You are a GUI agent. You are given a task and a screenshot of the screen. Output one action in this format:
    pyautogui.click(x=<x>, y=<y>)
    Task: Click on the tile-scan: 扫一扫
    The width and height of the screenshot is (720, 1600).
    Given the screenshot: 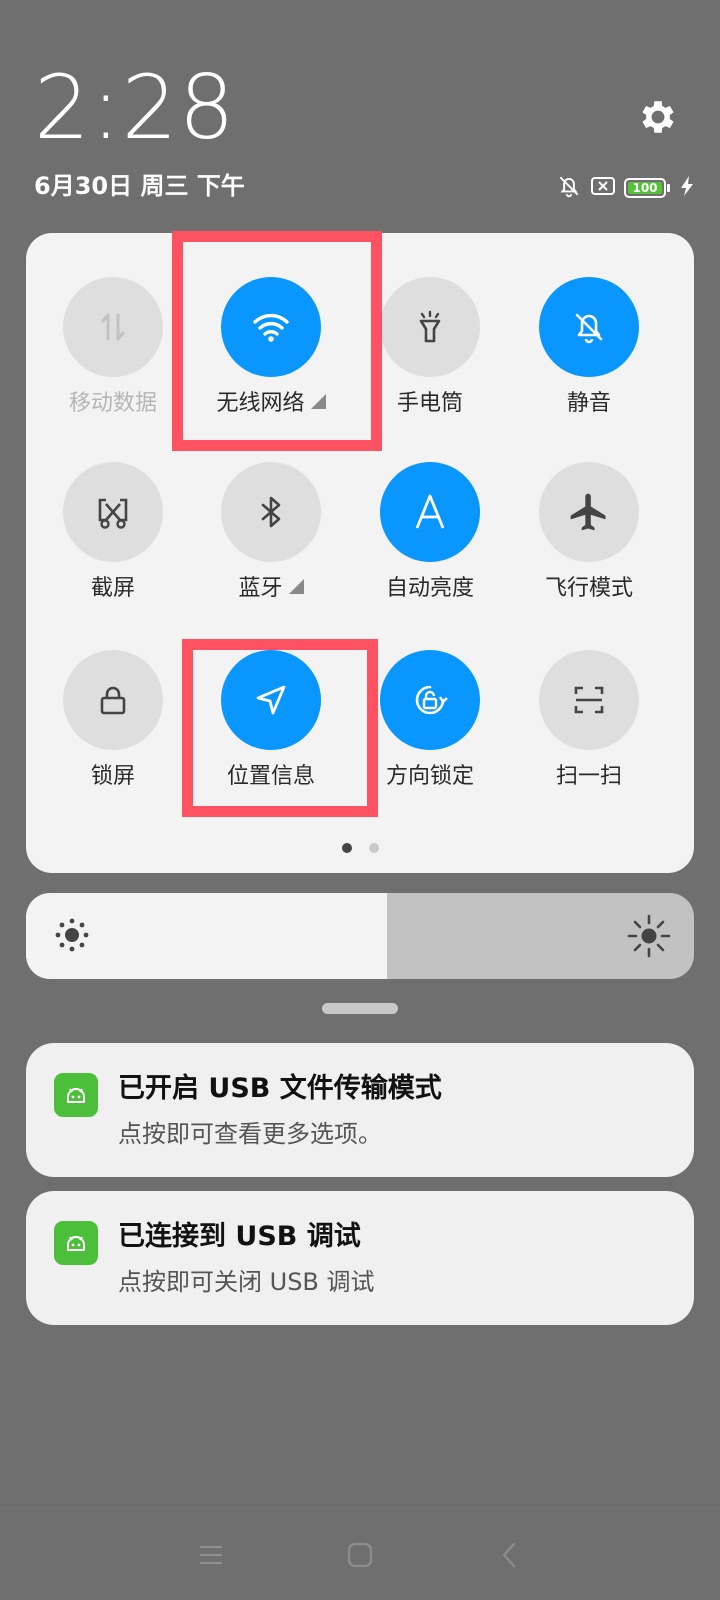 What is the action you would take?
    pyautogui.click(x=589, y=721)
    